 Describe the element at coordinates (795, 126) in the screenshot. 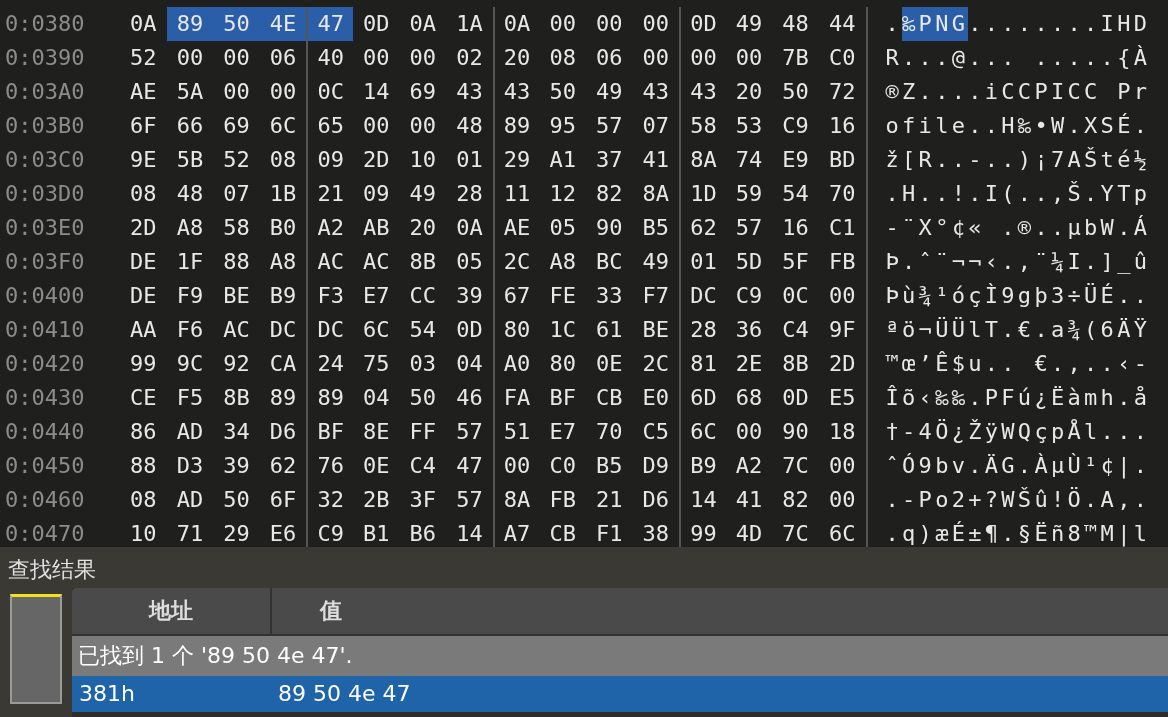

I see `hex-byte: C9` at that location.